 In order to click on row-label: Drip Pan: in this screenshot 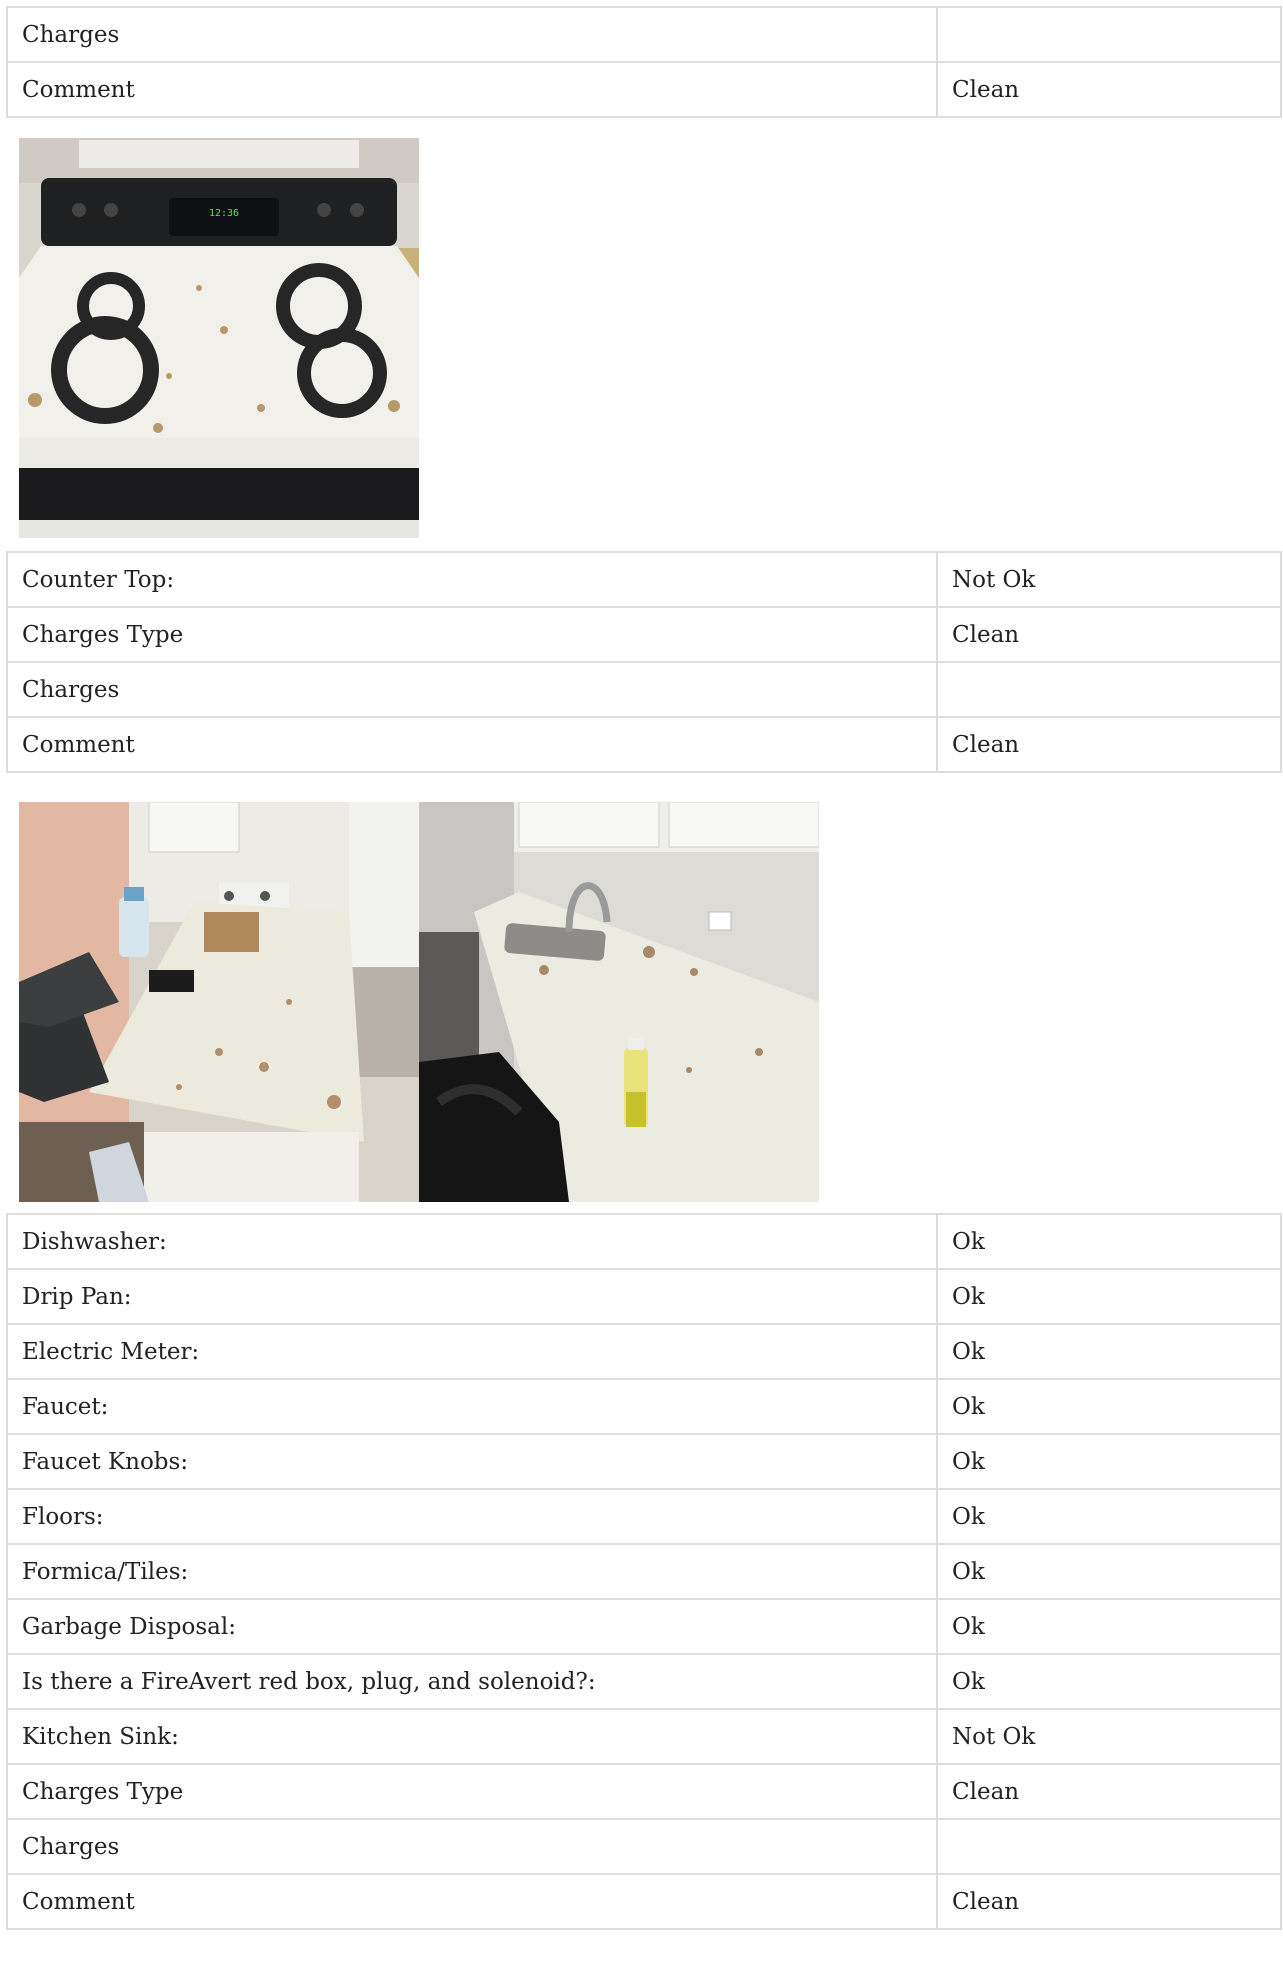, I will do `click(472, 1296)`.